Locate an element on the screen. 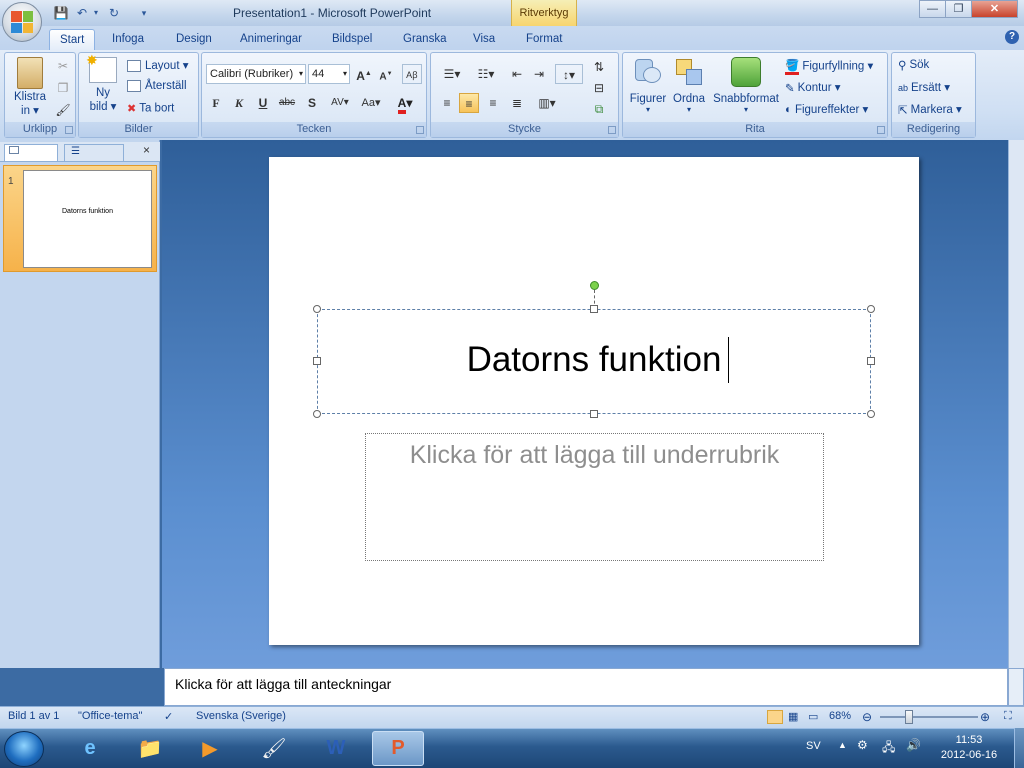 The height and width of the screenshot is (768, 1024). tray-app-icon: ⚙ is located at coordinates (862, 745).